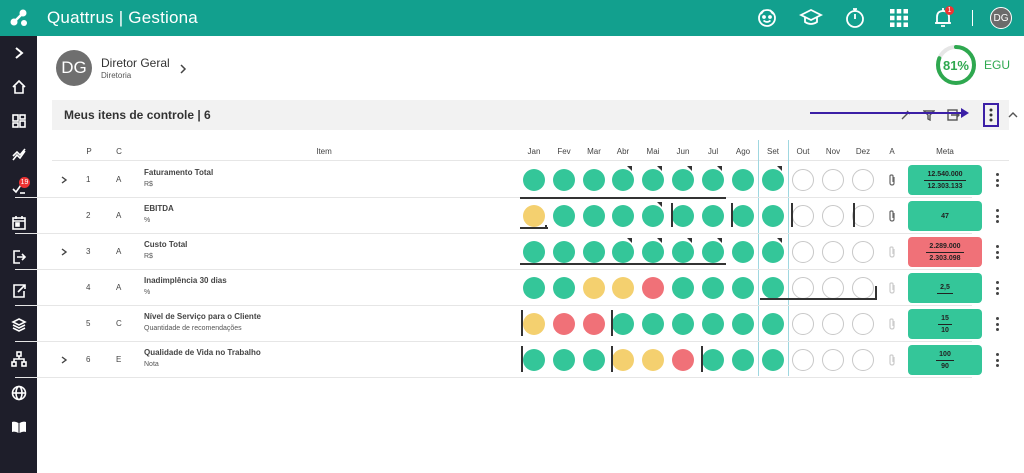 This screenshot has width=1024, height=473. I want to click on row-item-name: Qualidade de Vida no Trabalho, so click(202, 352).